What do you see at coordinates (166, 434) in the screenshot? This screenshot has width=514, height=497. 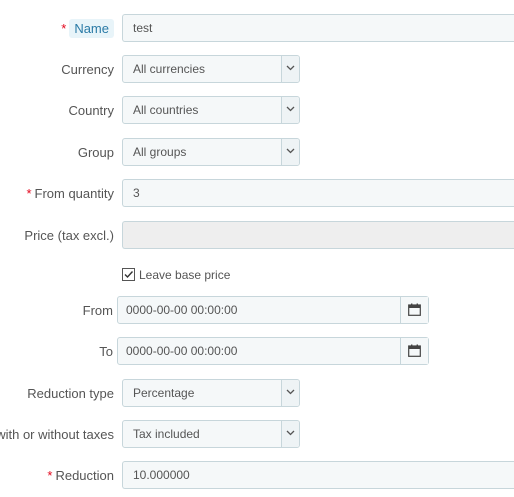 I see `reduction-tax-value: Tax included` at bounding box center [166, 434].